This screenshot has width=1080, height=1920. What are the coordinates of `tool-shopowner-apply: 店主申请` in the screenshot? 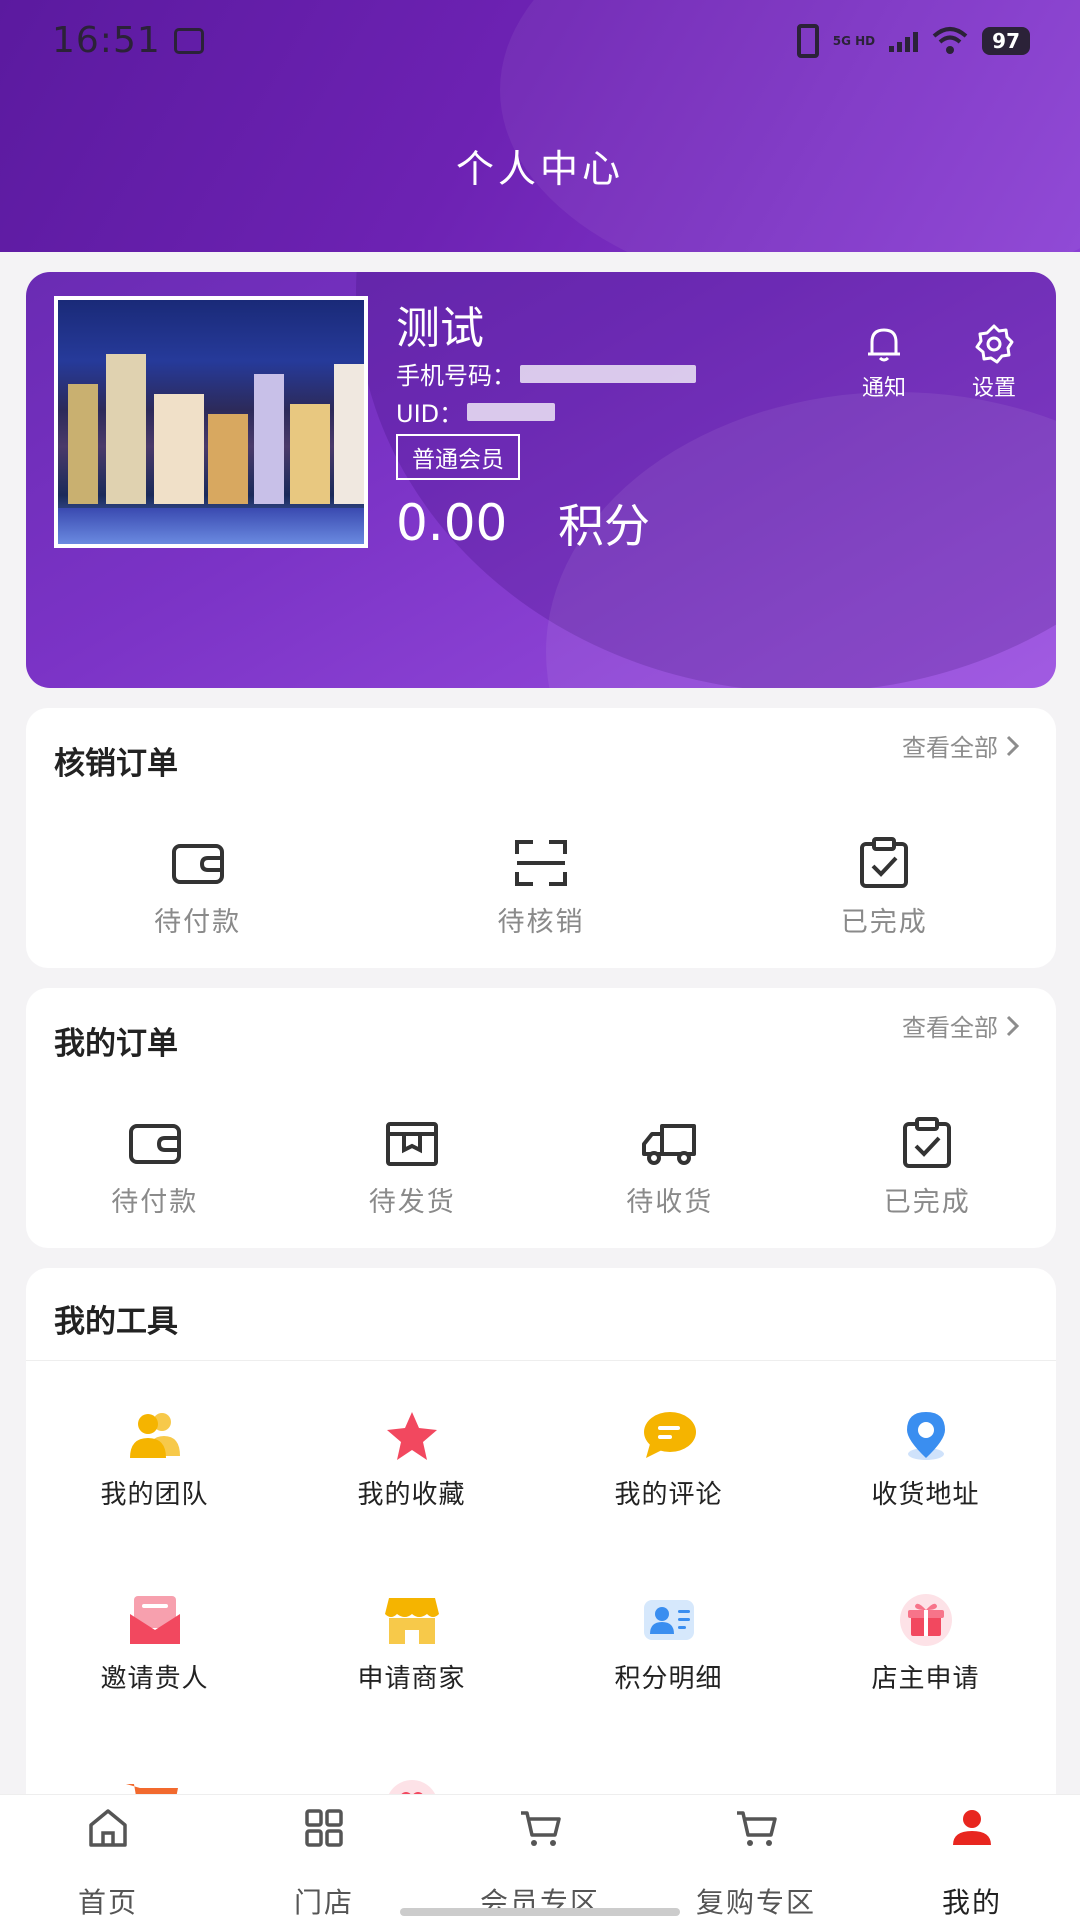 It's located at (925, 1643).